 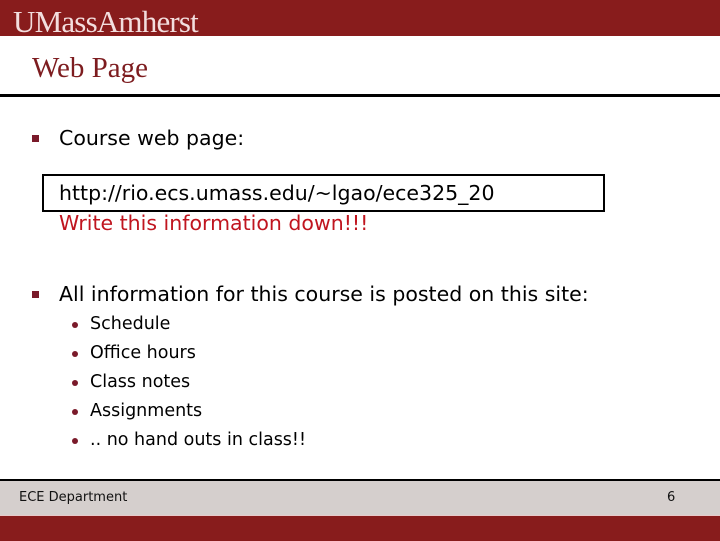 What do you see at coordinates (143, 353) in the screenshot?
I see `list-item-label: Office hours` at bounding box center [143, 353].